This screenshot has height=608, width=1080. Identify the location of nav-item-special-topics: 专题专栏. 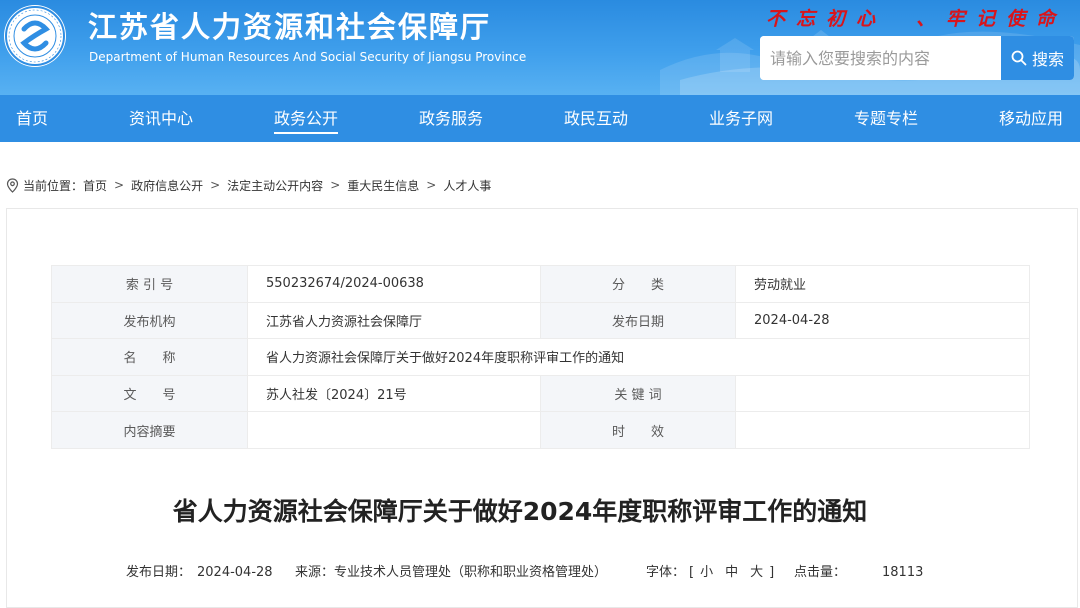
(886, 118).